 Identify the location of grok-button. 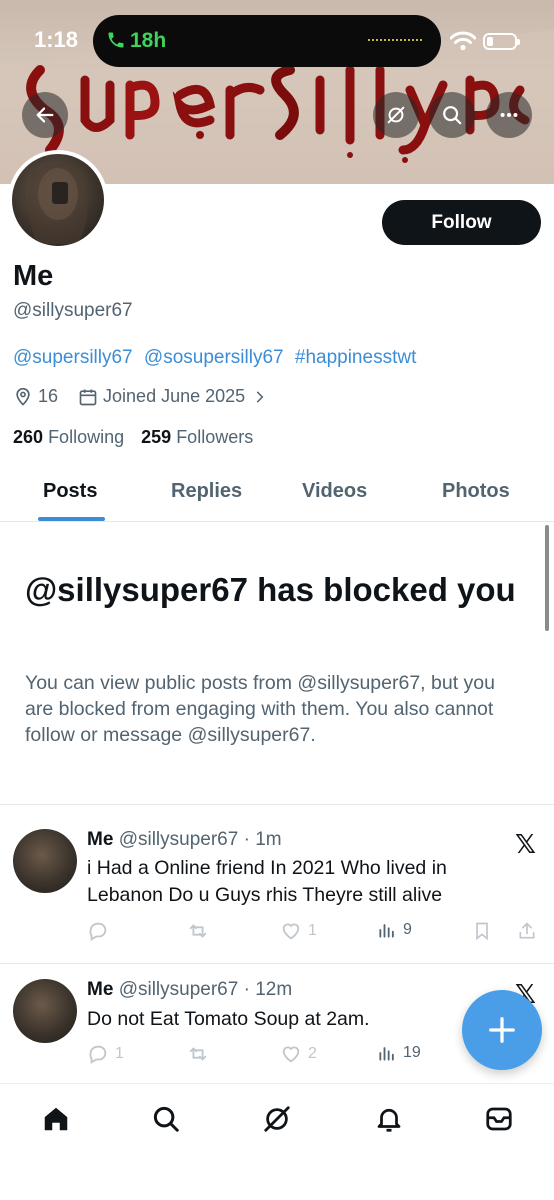
(396, 115).